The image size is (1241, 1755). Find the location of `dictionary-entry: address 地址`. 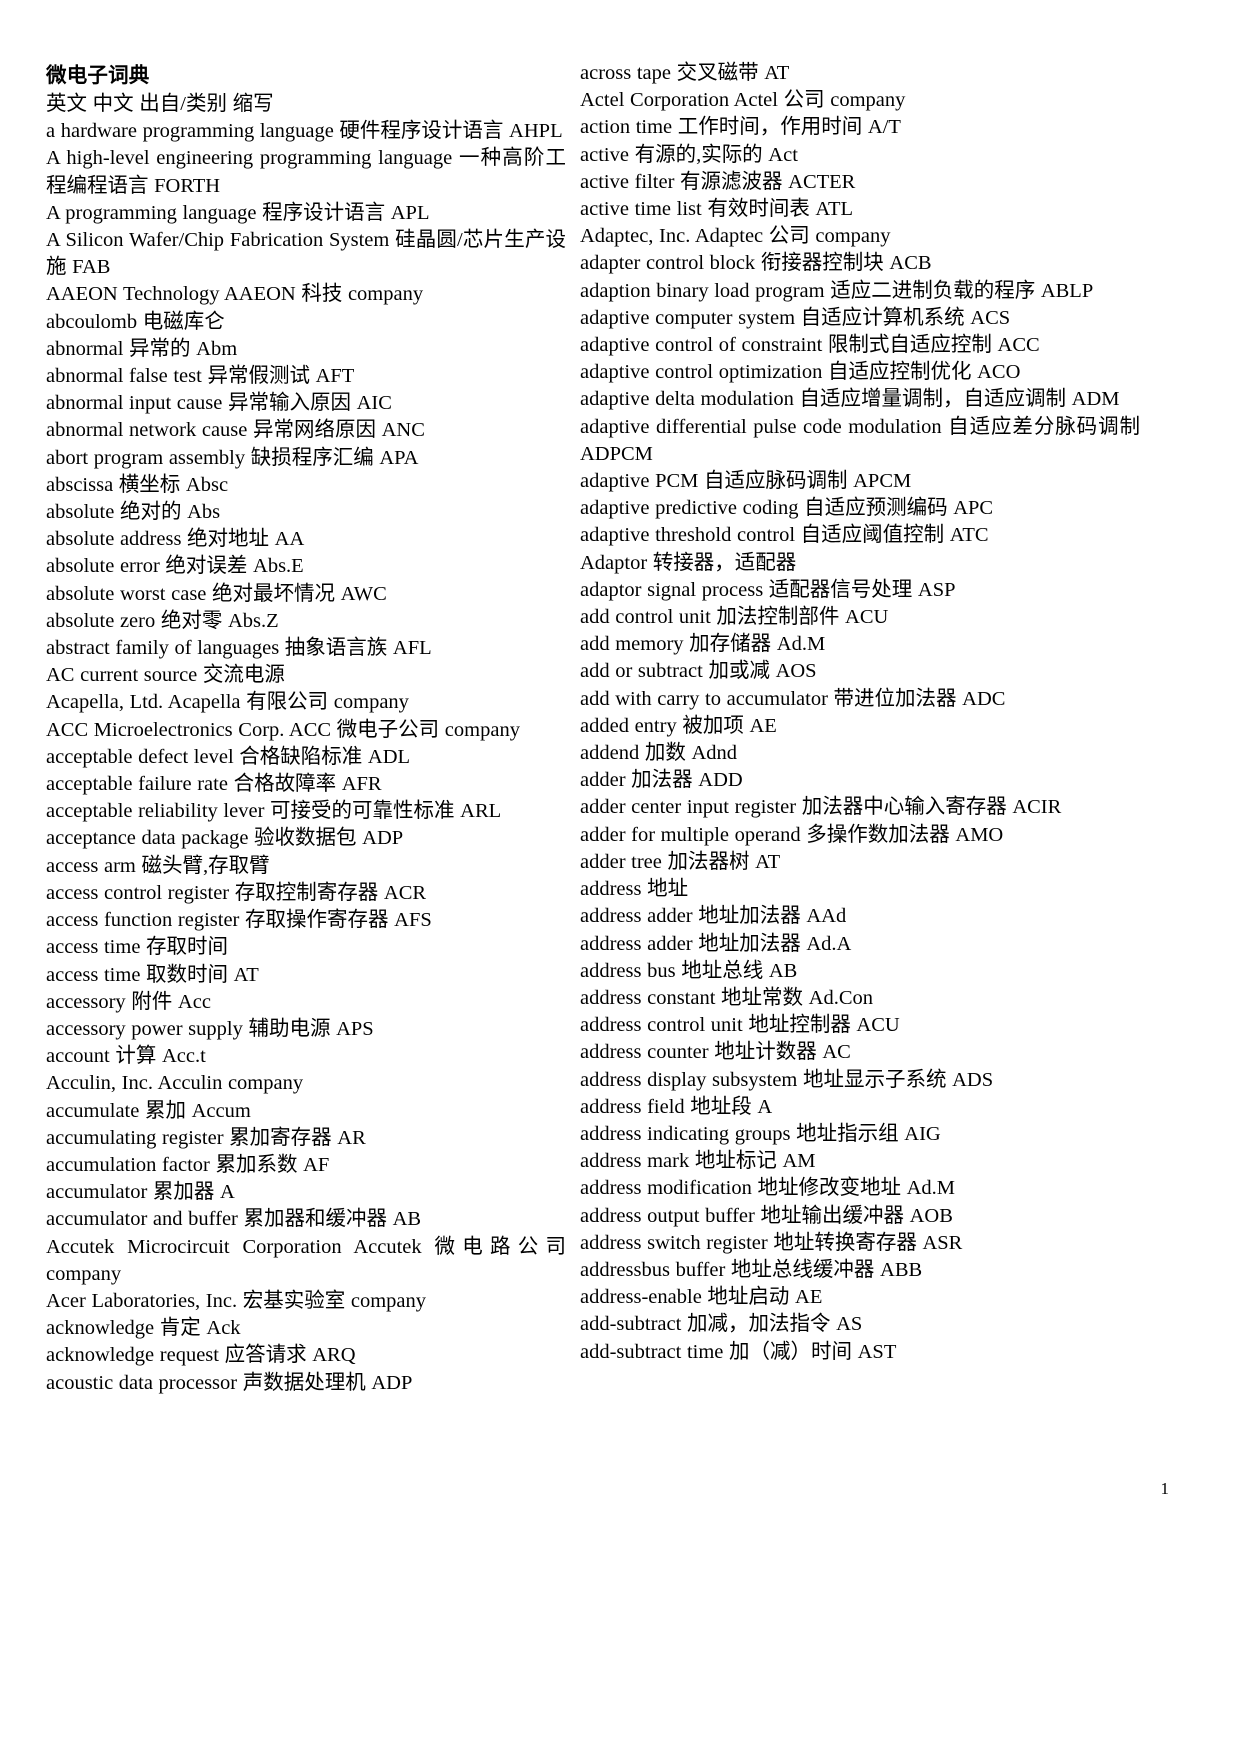

dictionary-entry: address 地址 is located at coordinates (634, 889).